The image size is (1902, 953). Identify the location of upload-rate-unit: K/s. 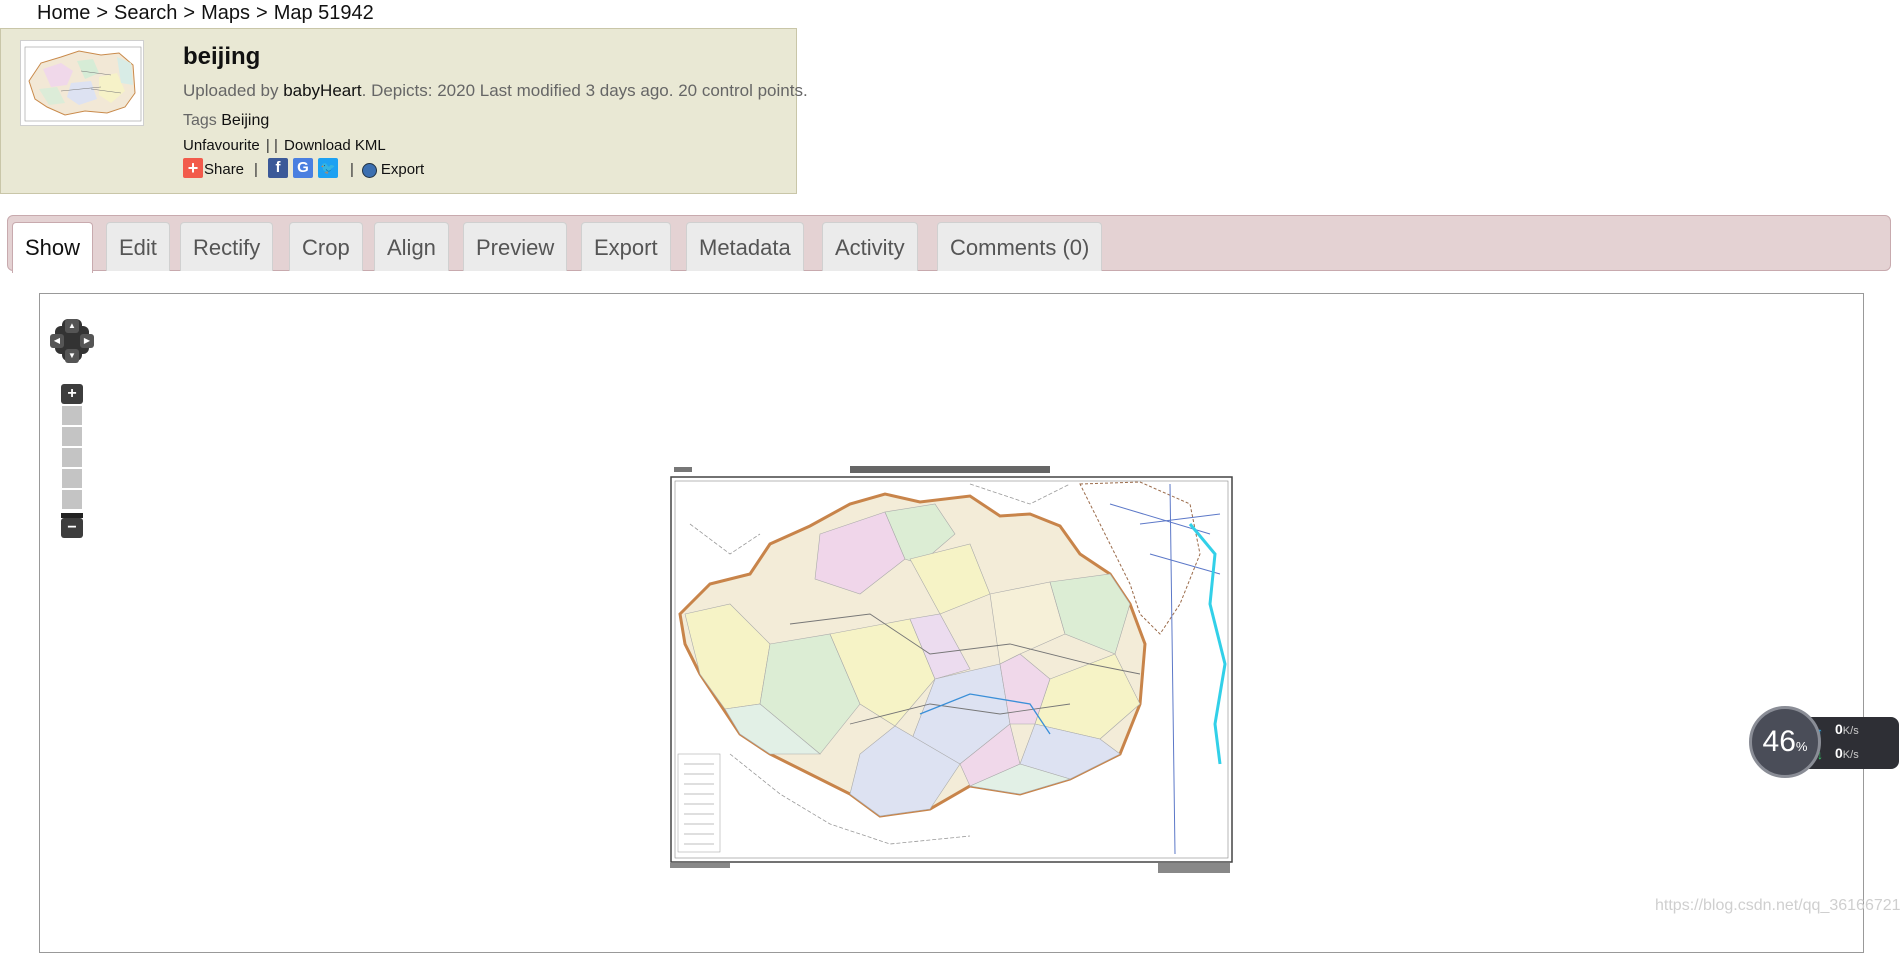
(1850, 731).